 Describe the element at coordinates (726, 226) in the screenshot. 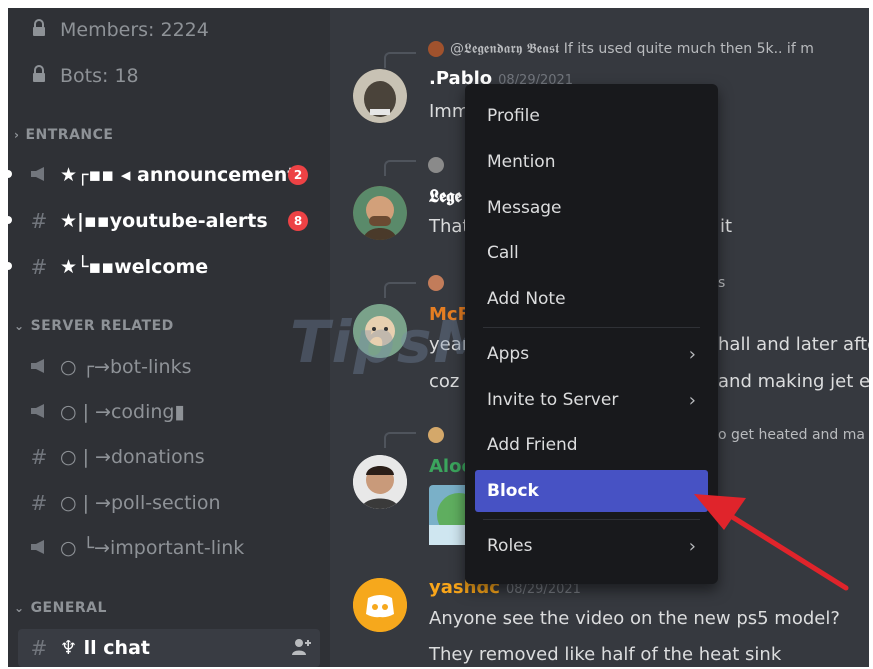

I see `message-text: it` at that location.